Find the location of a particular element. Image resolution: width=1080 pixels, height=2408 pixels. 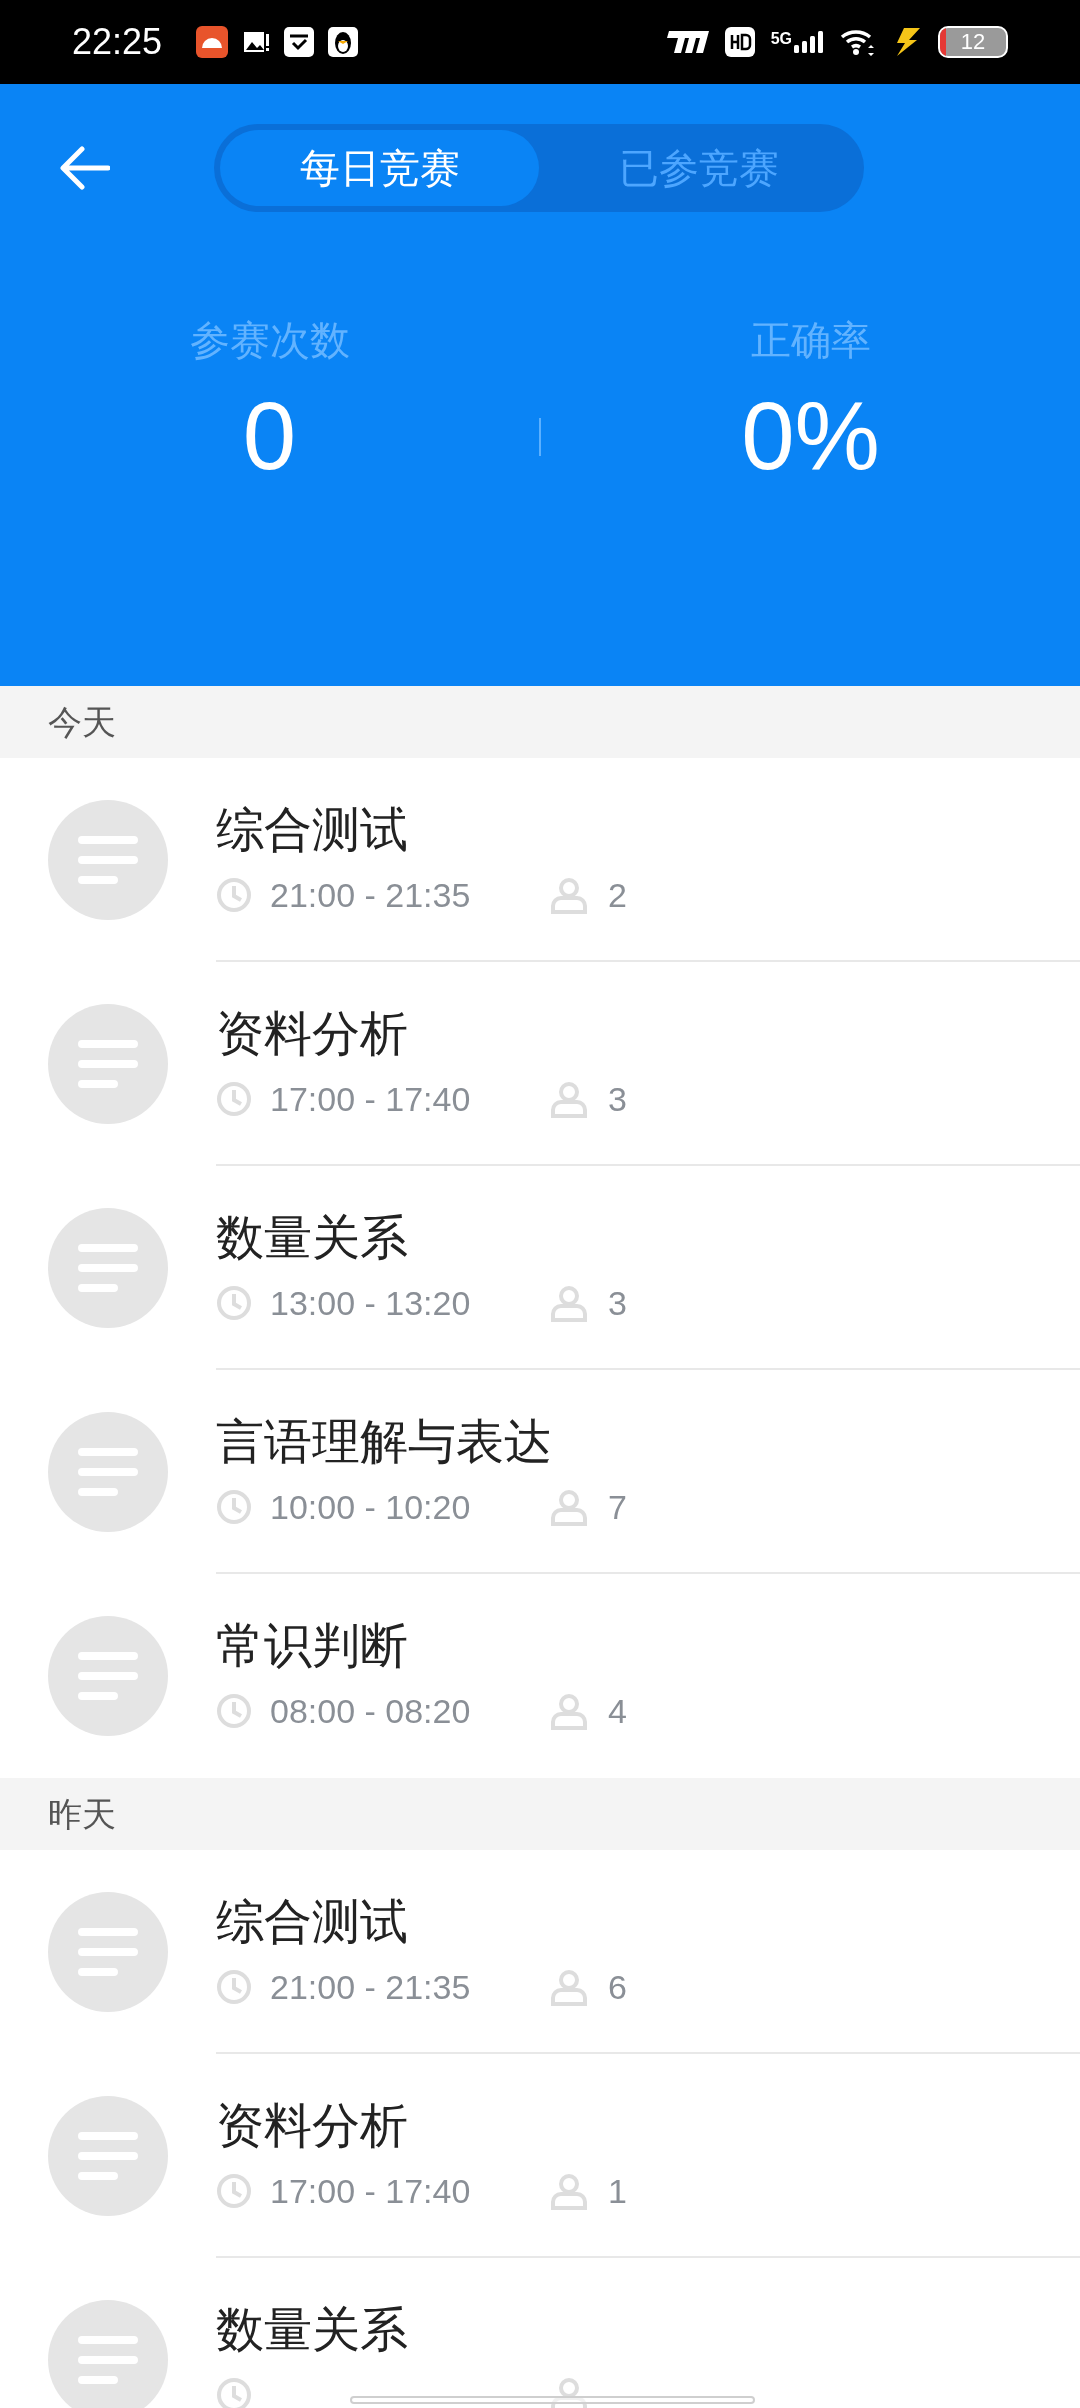

back-icon is located at coordinates (84, 168).